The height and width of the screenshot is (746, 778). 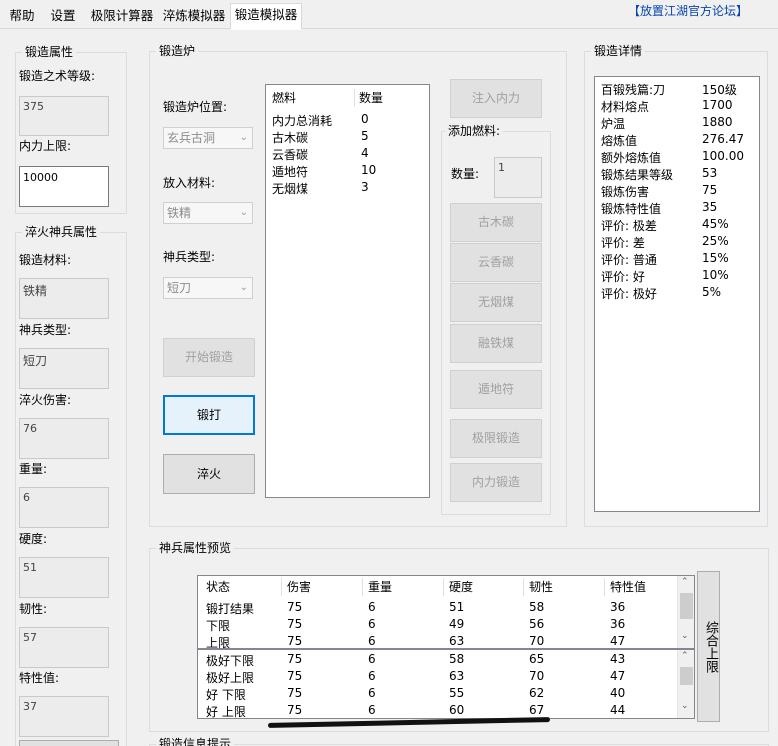 I want to click on add-fuel-title: 添加燃料:, so click(x=474, y=131).